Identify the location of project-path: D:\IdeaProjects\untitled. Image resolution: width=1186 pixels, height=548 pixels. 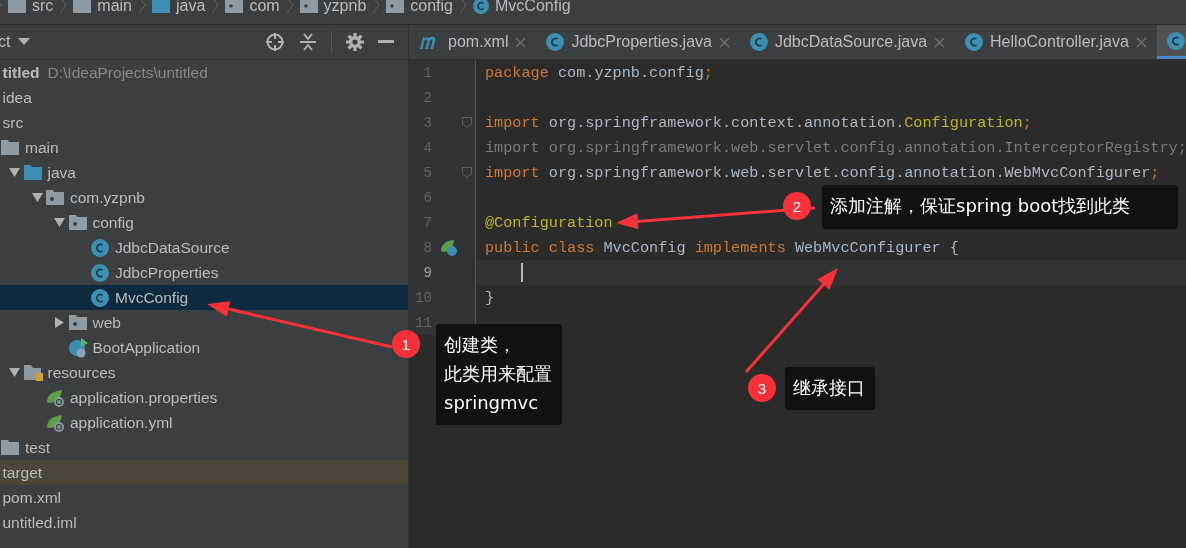
(127, 72).